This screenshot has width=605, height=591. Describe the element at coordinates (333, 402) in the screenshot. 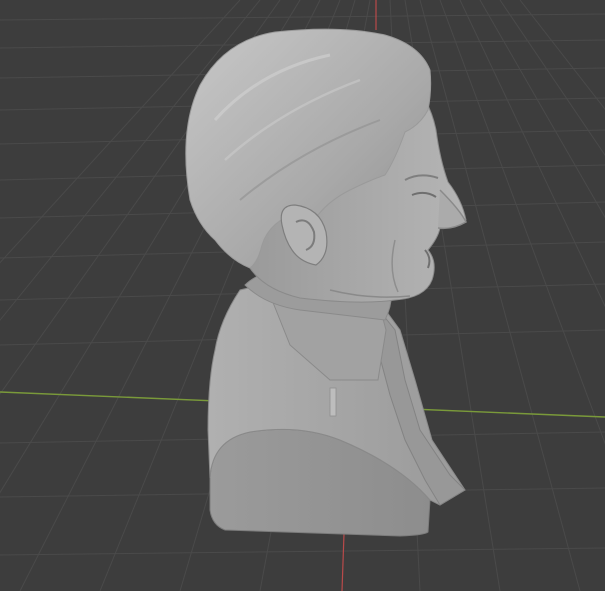

I see `lapel-notch` at that location.